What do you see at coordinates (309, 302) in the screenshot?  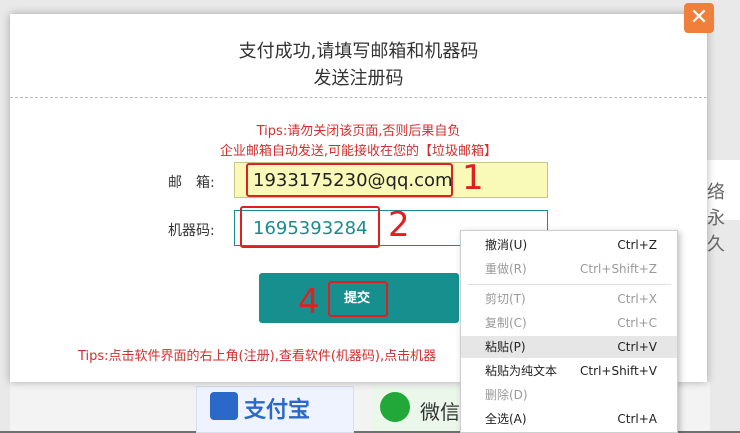 I see `annotation-number-4: 4` at bounding box center [309, 302].